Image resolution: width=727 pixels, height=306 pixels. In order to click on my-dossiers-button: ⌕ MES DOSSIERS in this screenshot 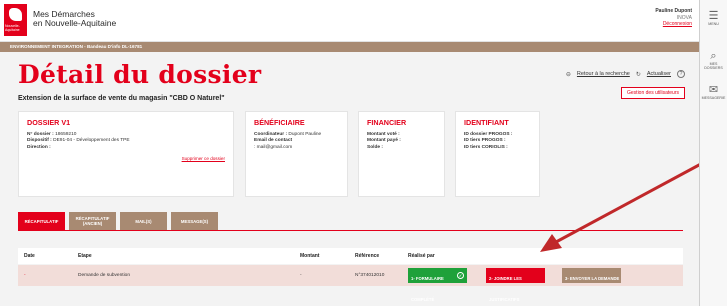, I will do `click(713, 60)`.